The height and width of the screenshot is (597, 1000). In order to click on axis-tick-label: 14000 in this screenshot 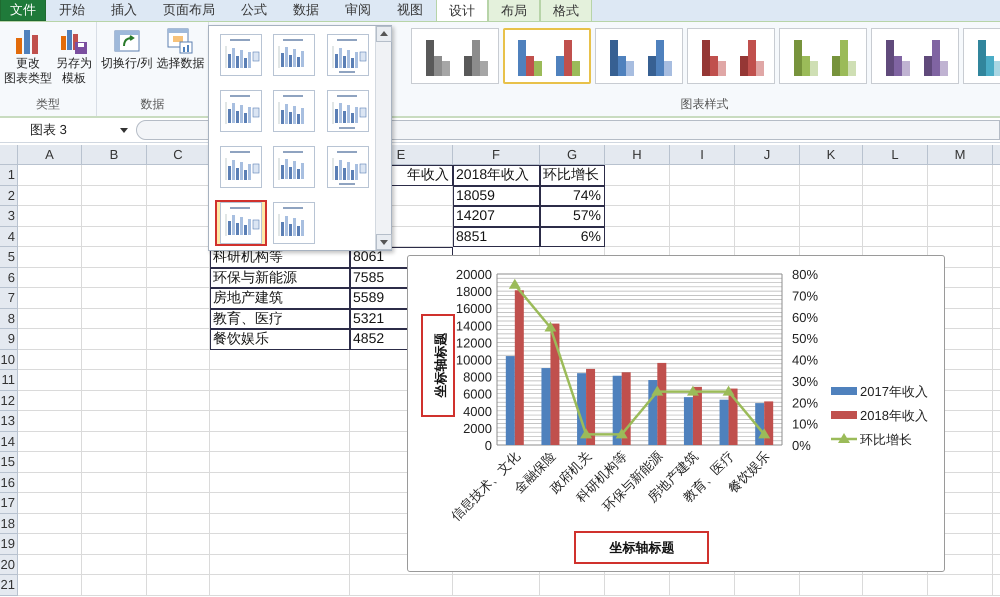, I will do `click(474, 326)`.